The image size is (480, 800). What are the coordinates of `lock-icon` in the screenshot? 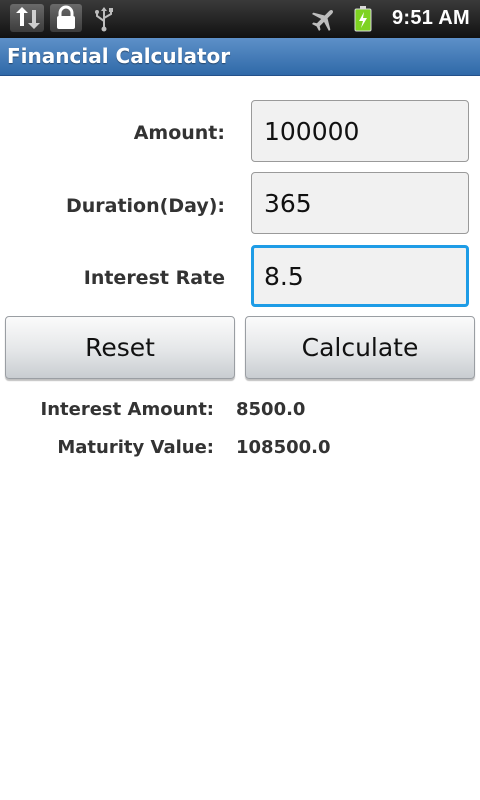 It's located at (66, 18).